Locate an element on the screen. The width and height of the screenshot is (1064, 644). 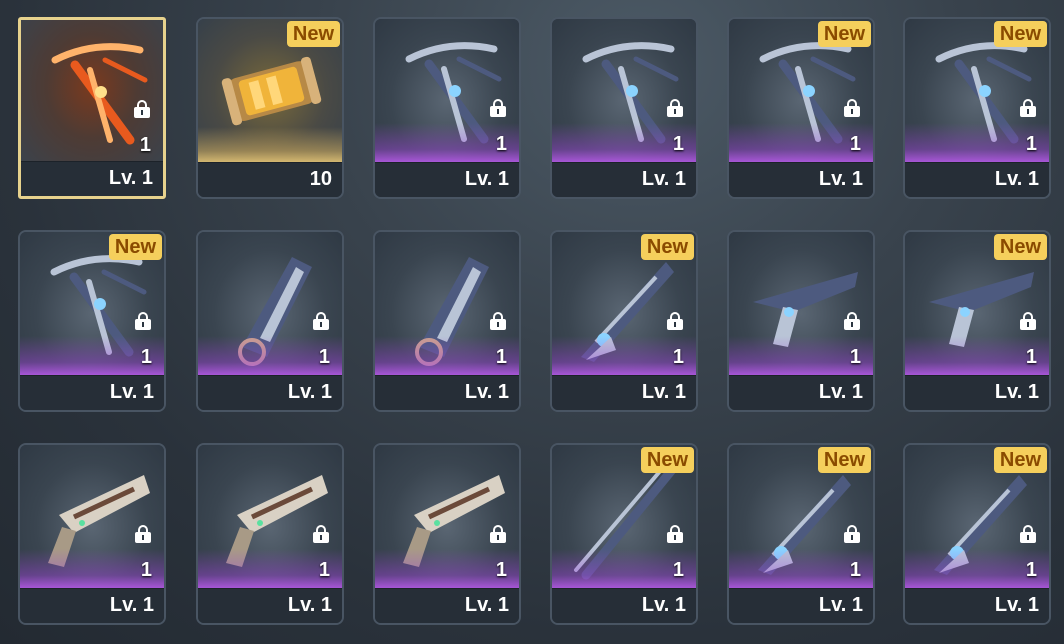
inventory-slot-blue-pistol: 1 Lv. 1 New is located at coordinates (977, 321).